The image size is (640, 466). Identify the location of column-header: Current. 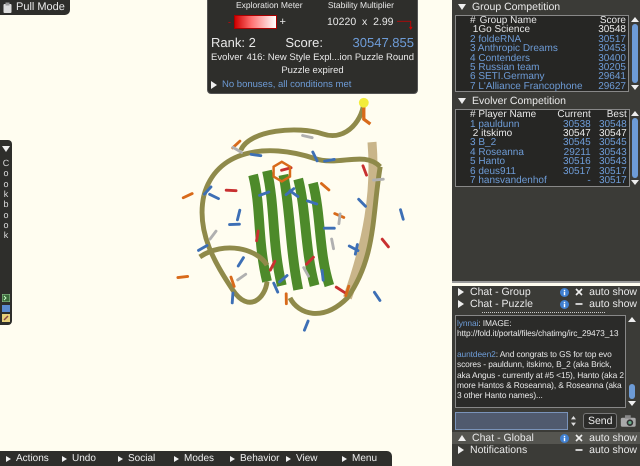
(573, 115).